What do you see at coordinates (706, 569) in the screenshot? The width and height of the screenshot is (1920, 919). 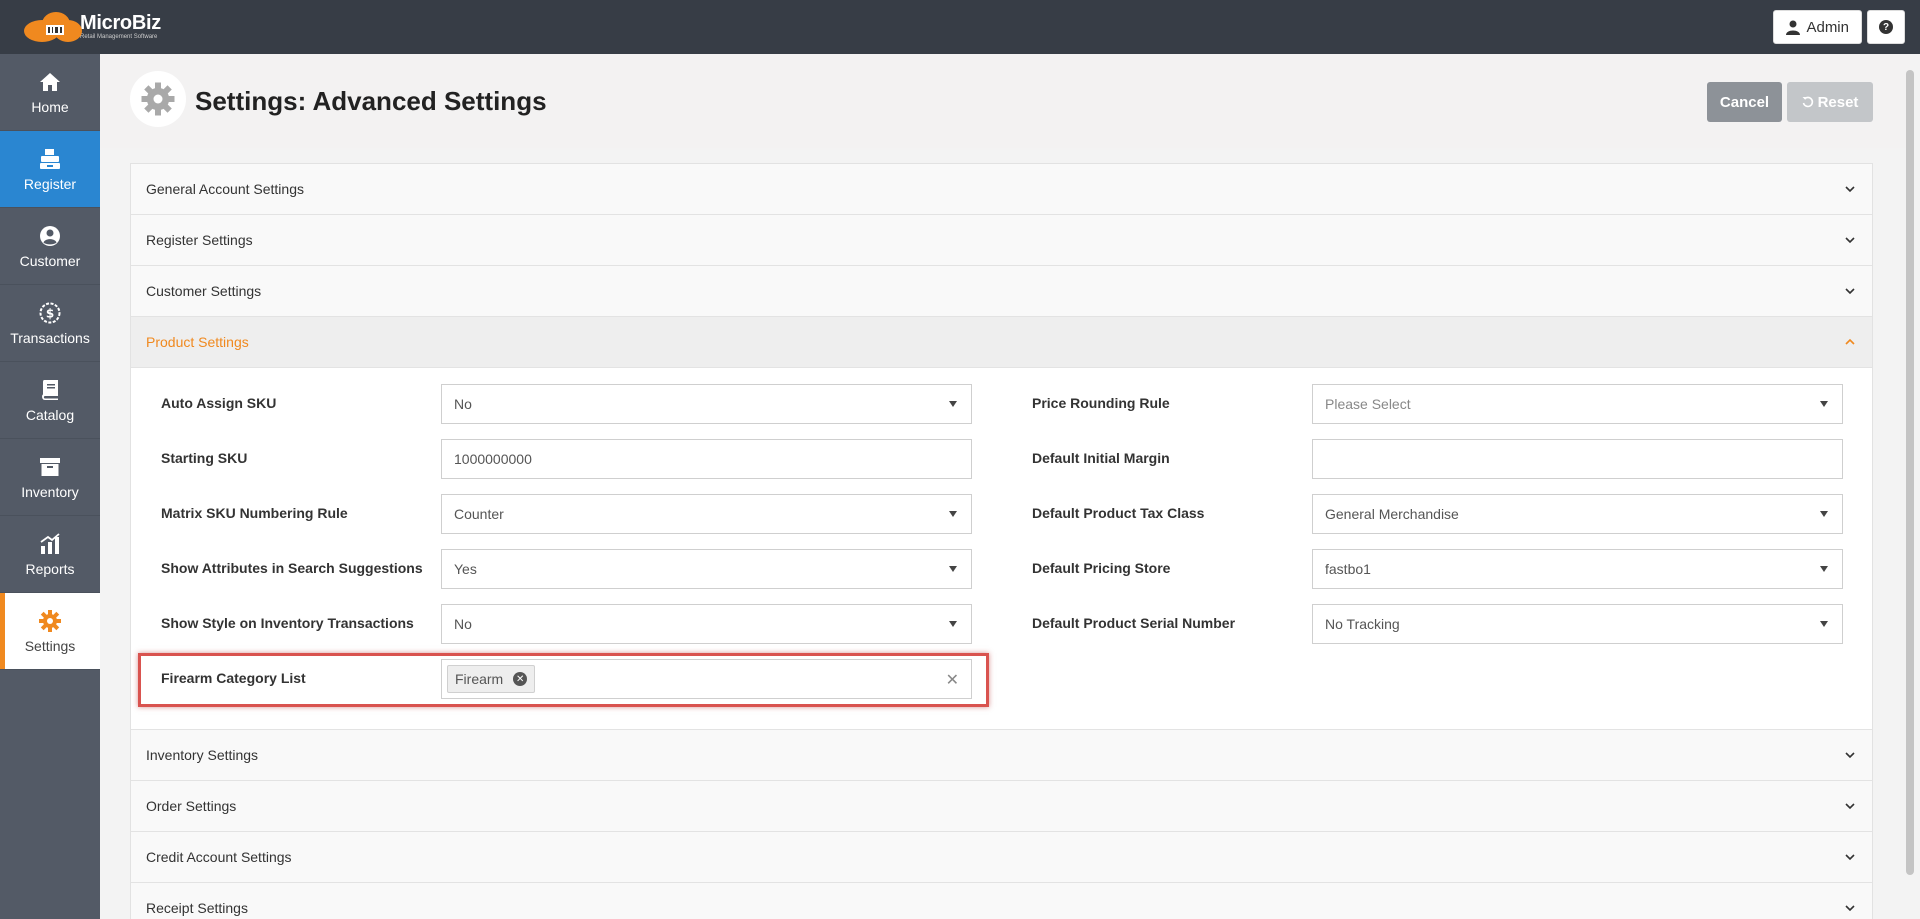 I see `show-attributes-select: Yes` at bounding box center [706, 569].